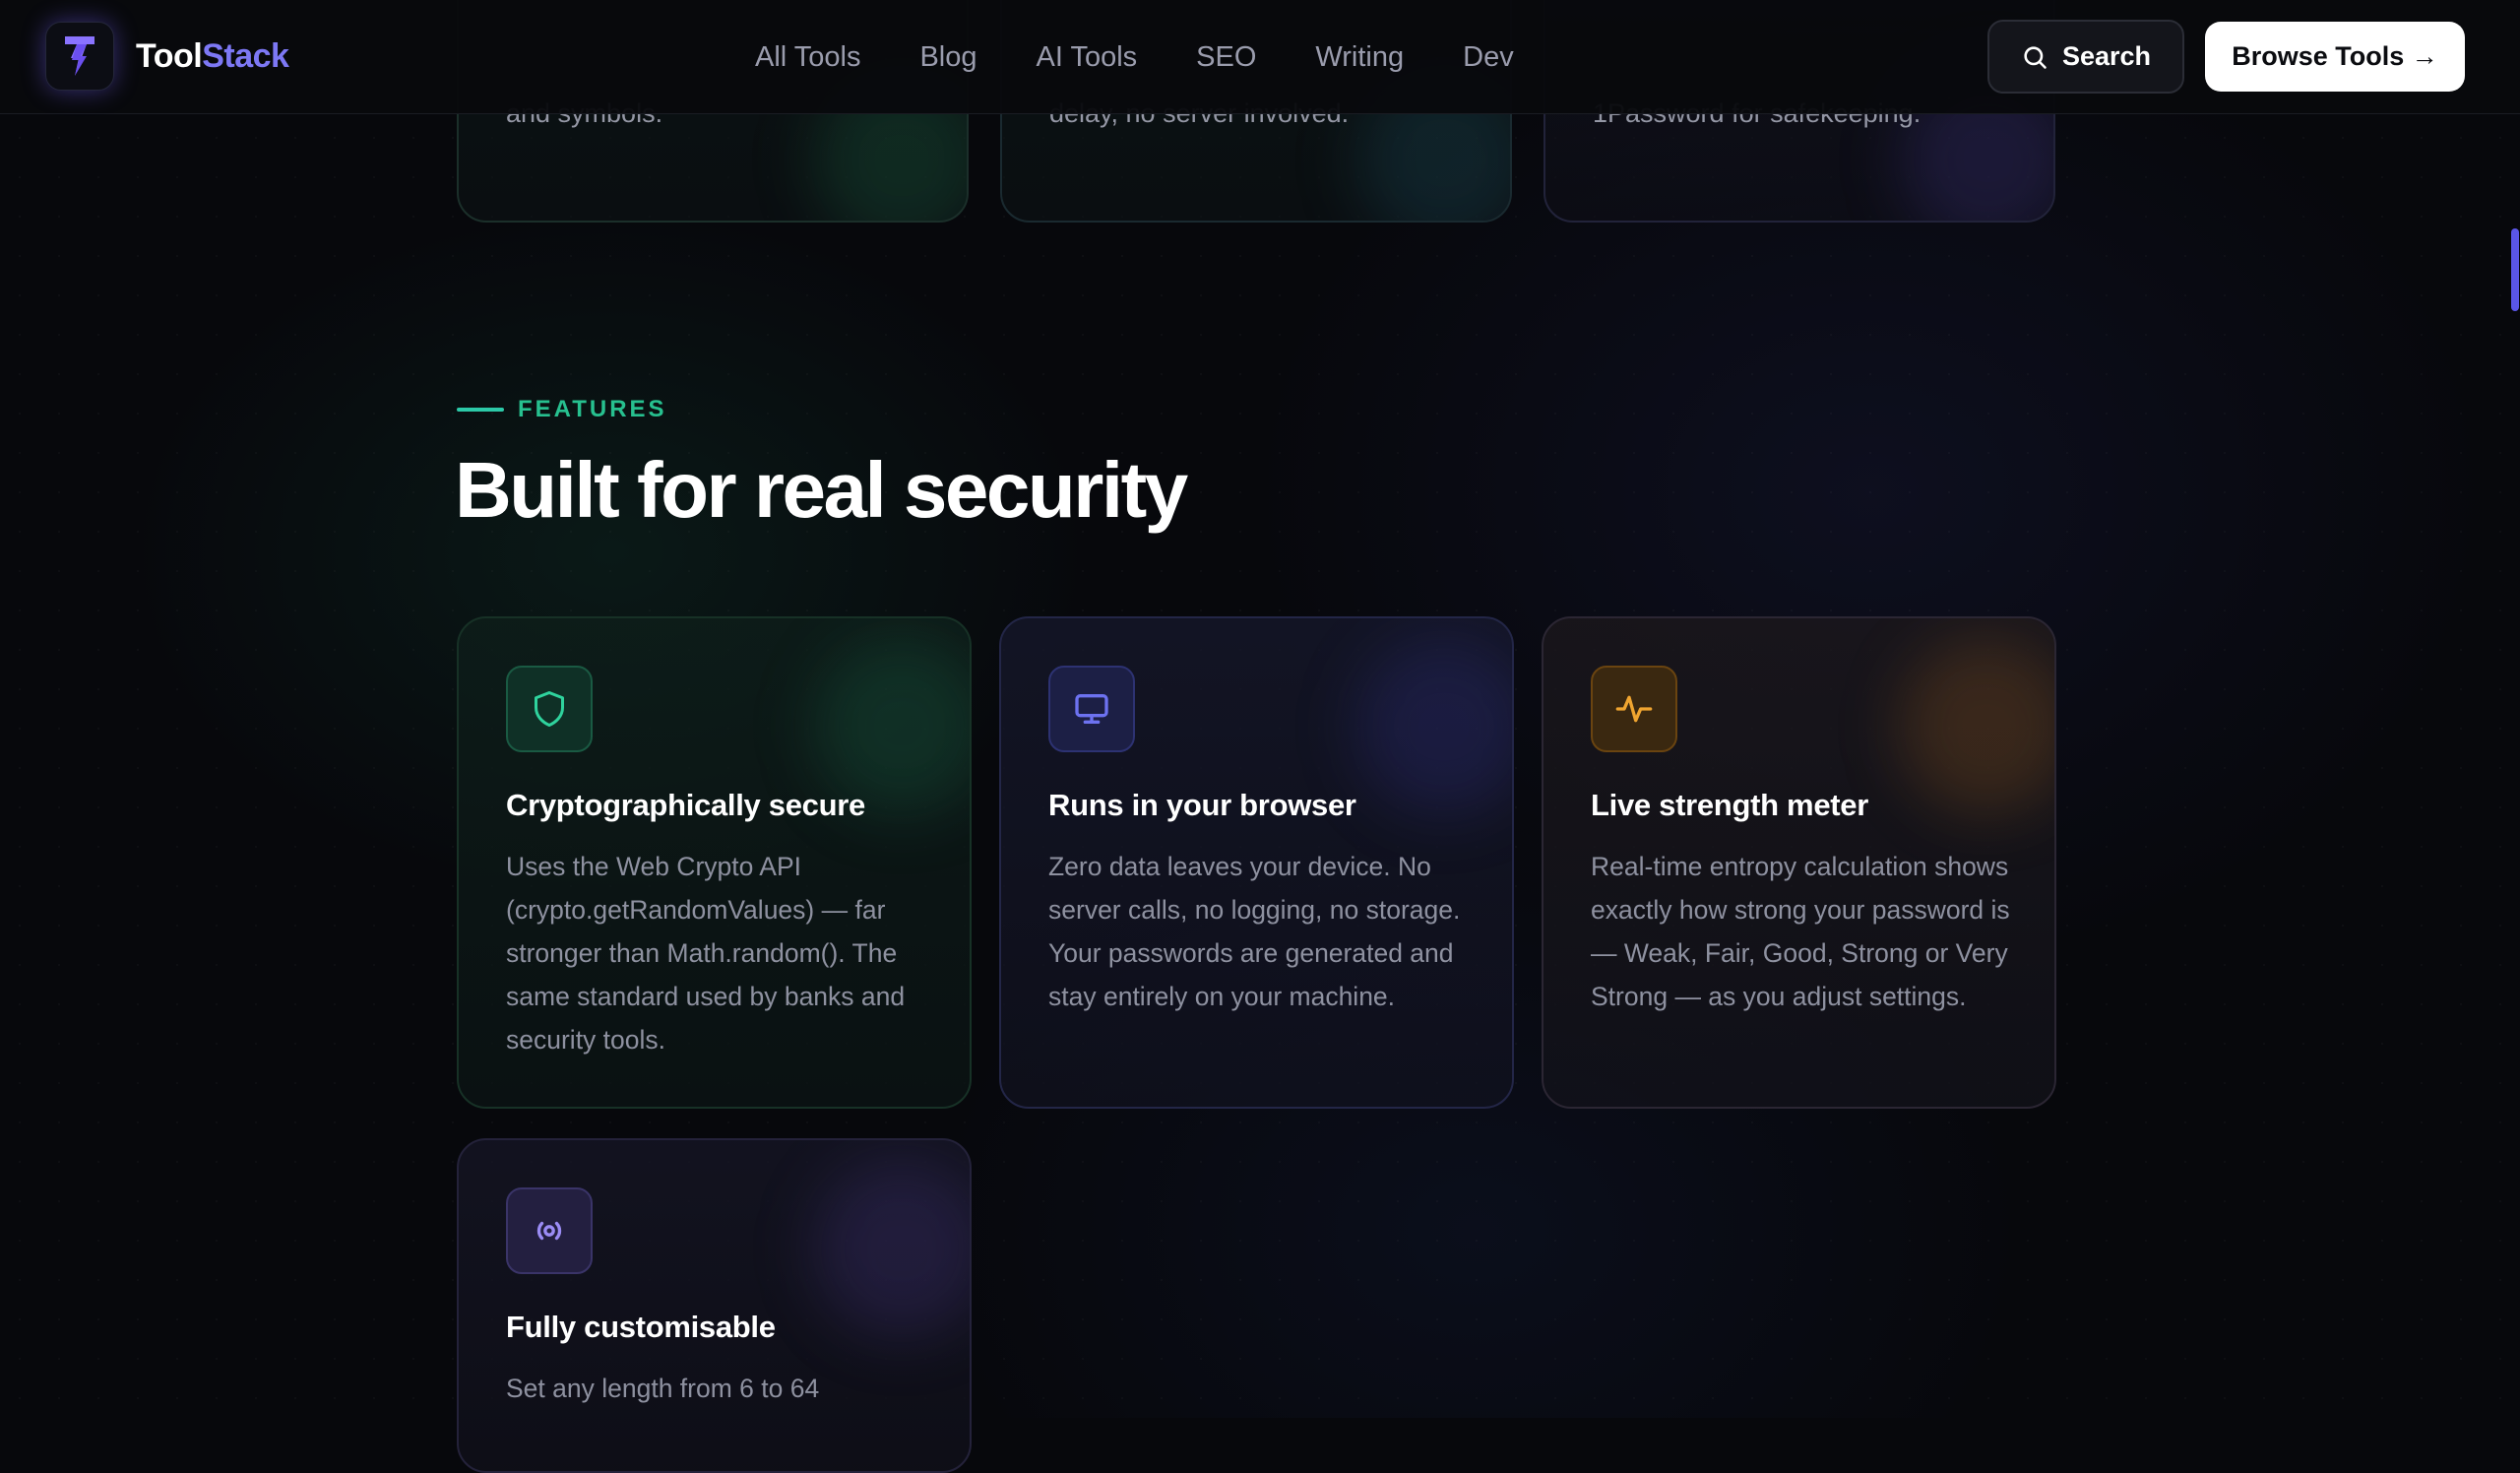  I want to click on feature-title: Fully customisable, so click(641, 1327).